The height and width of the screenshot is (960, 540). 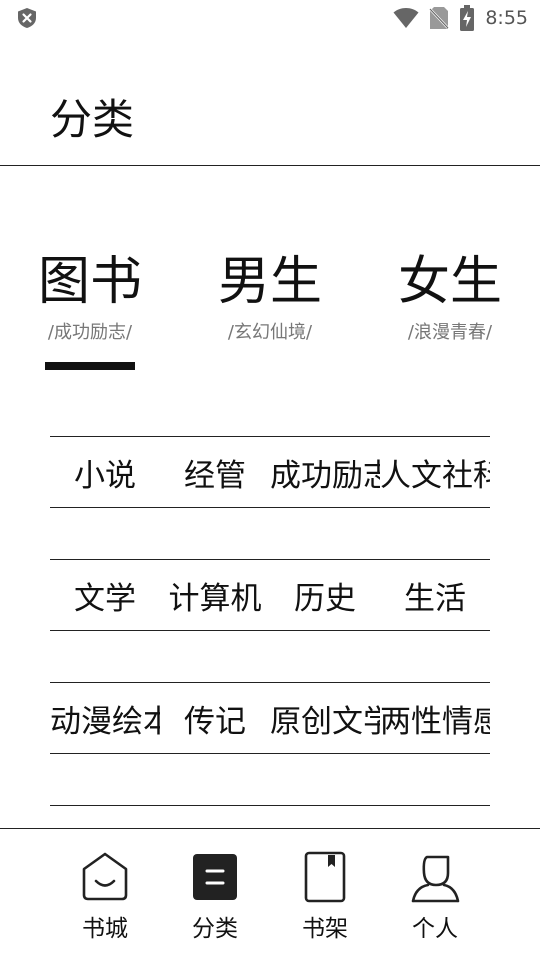 What do you see at coordinates (435, 929) in the screenshot?
I see `nav-label: 个人` at bounding box center [435, 929].